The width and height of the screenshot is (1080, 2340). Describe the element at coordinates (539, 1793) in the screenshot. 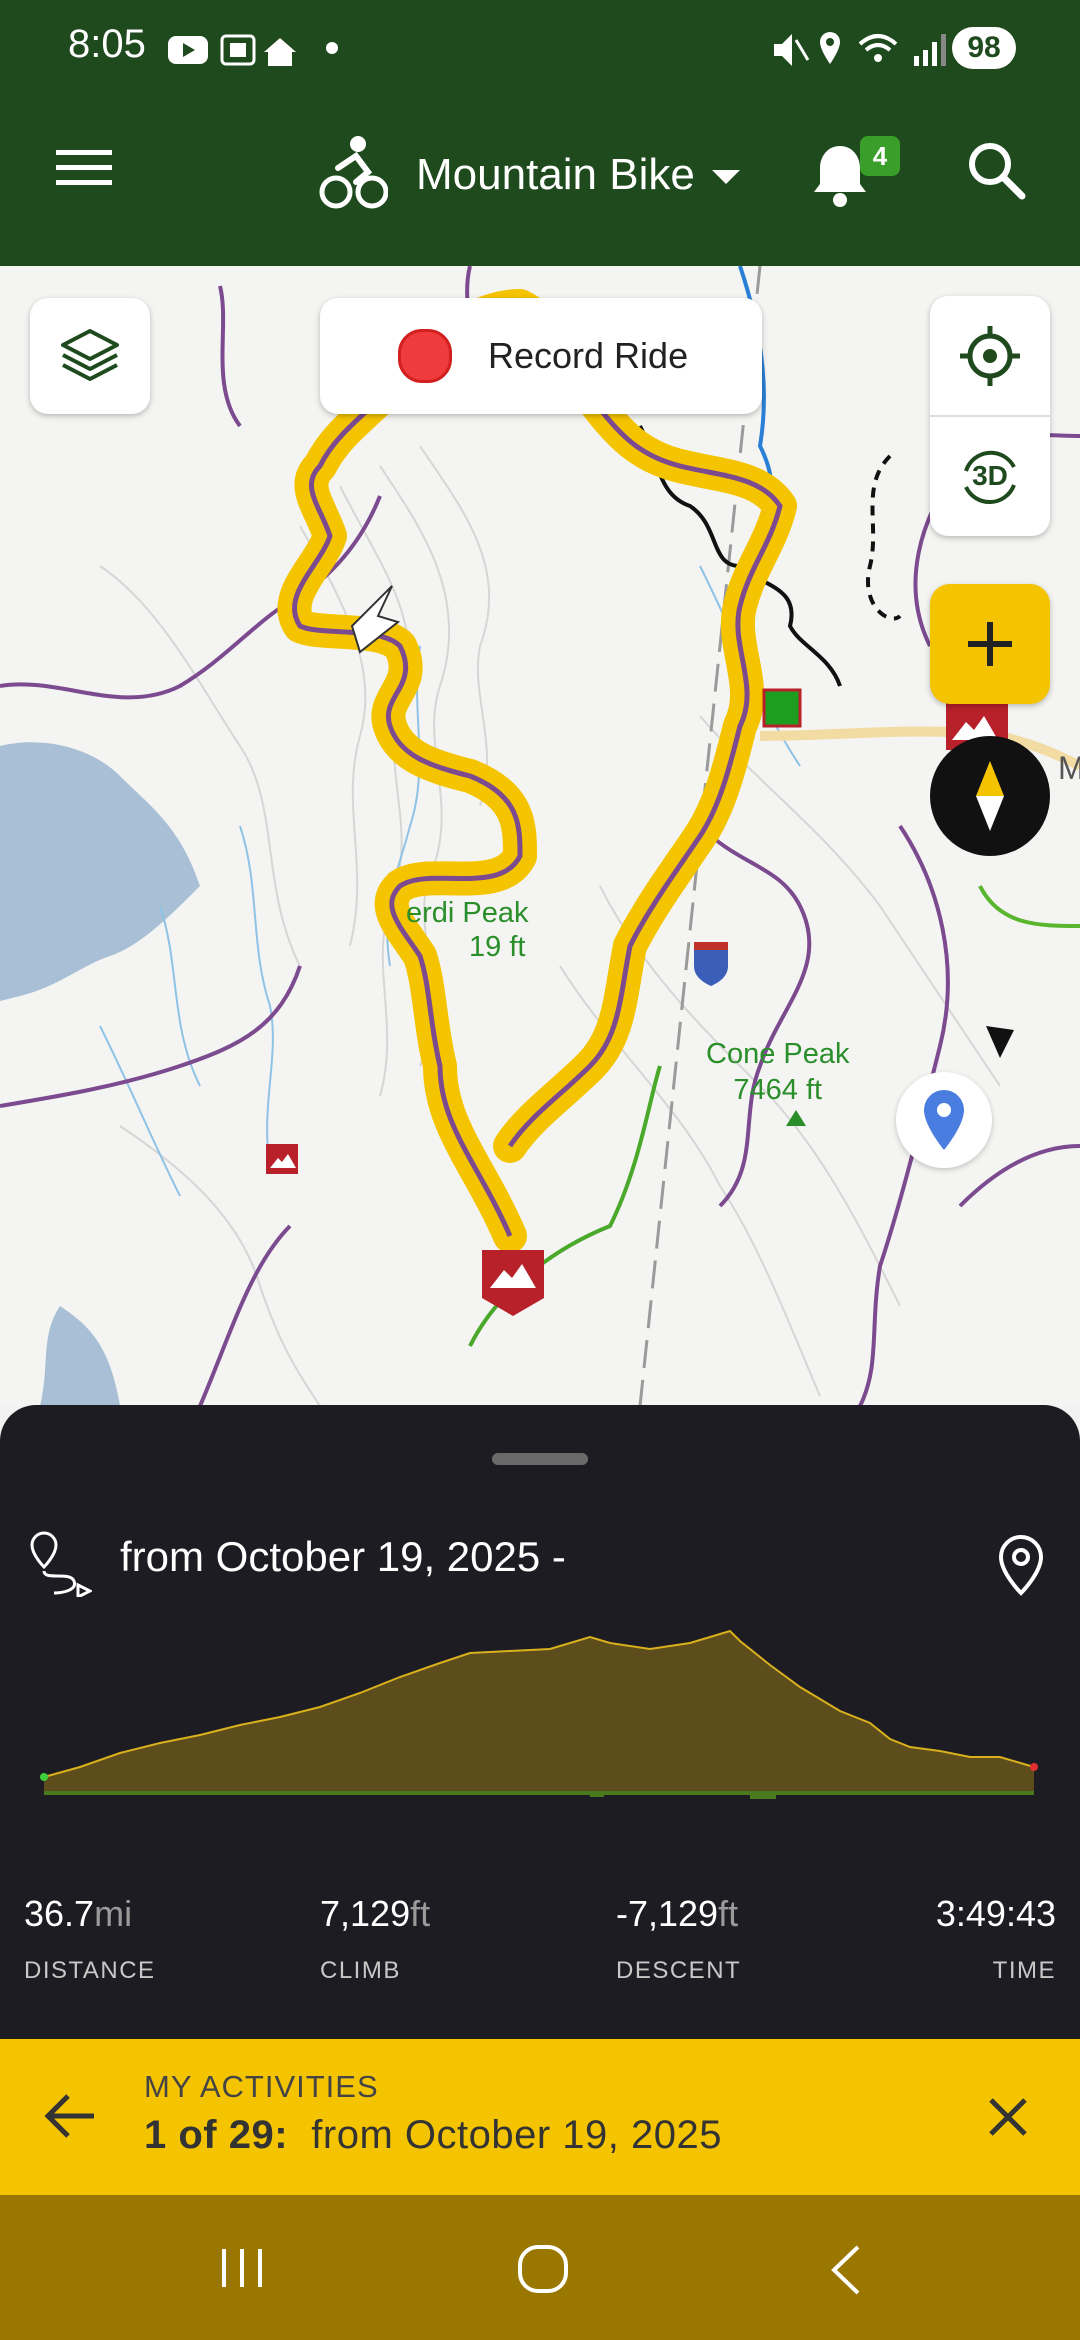

I see `grade-bar` at that location.